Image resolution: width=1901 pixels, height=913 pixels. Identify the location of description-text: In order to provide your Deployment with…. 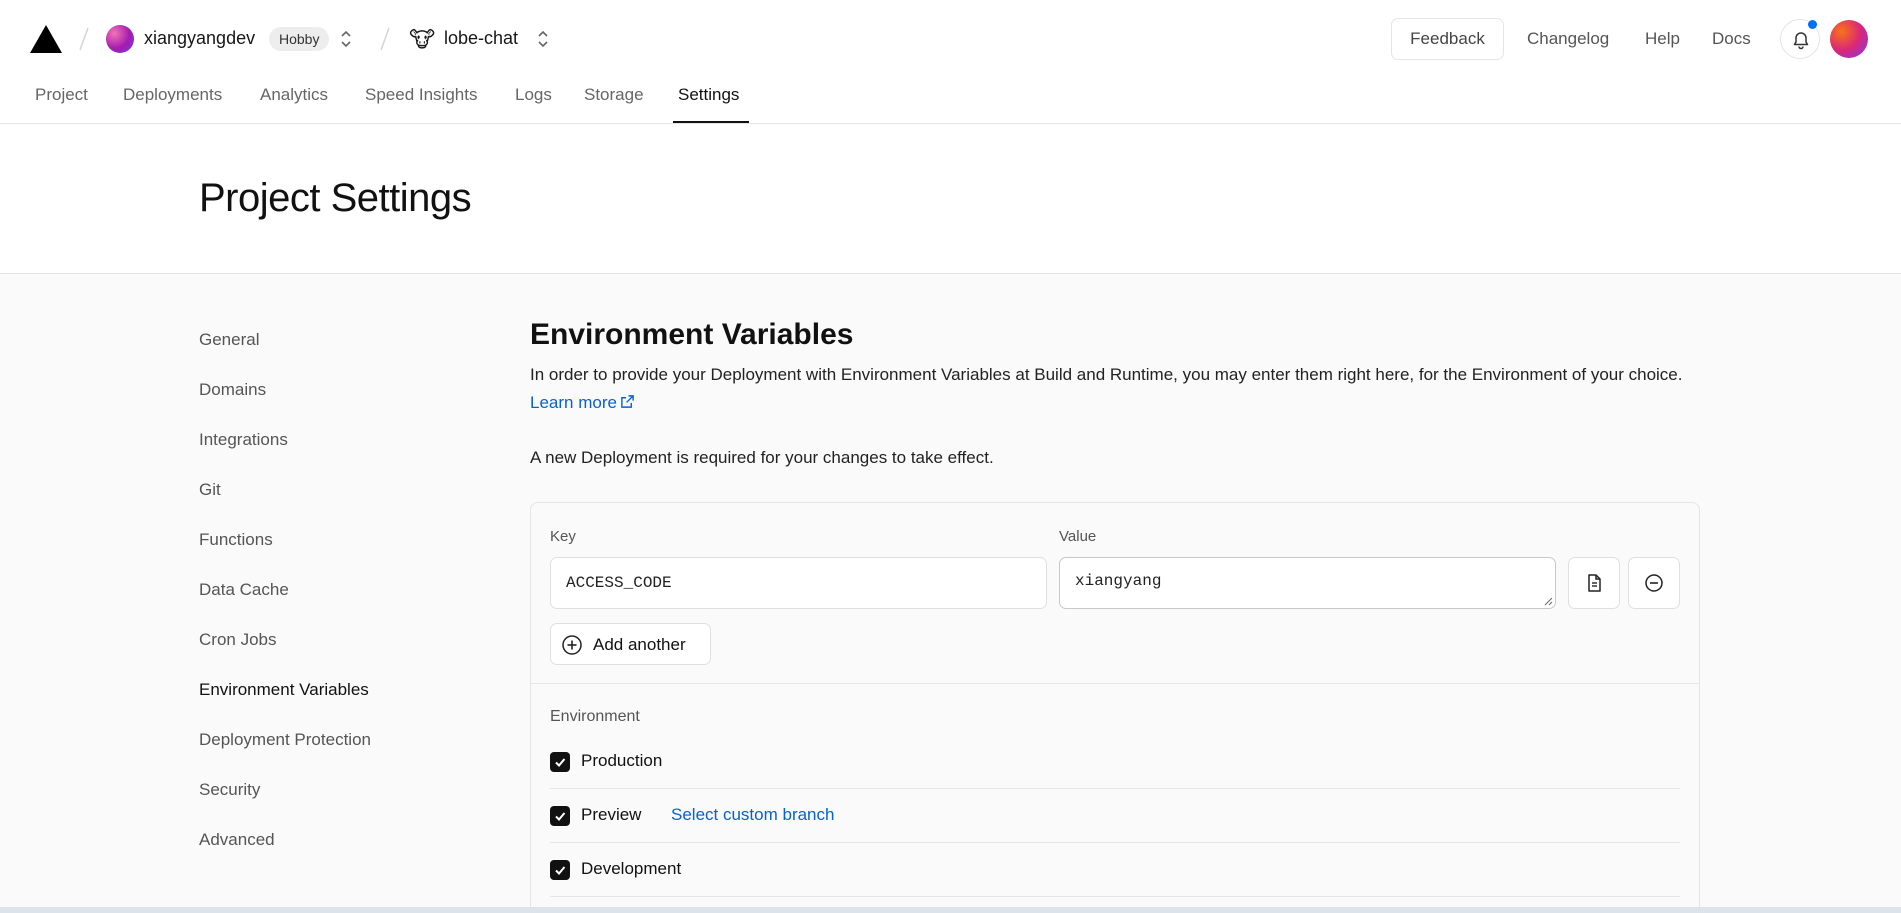
(1106, 374).